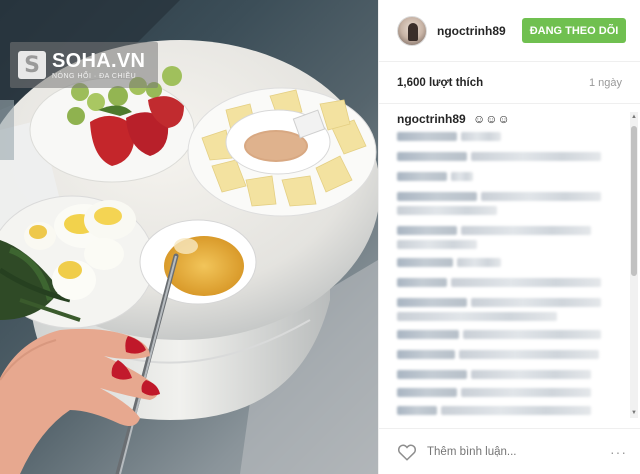 The width and height of the screenshot is (640, 474). I want to click on scrollbar-thumb, so click(634, 201).